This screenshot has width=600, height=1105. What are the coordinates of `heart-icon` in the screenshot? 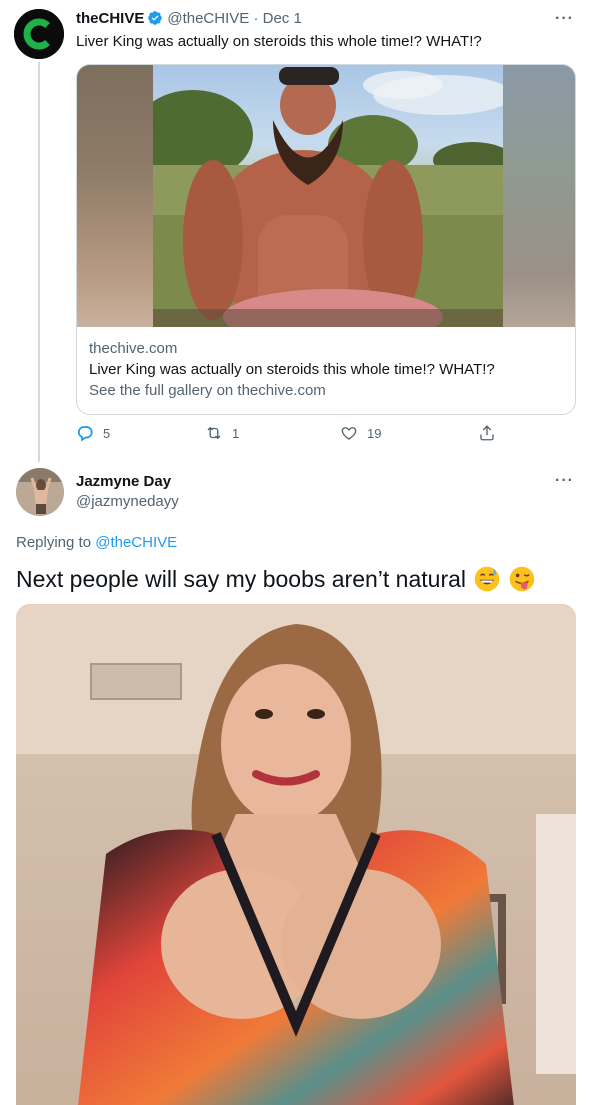 It's located at (349, 433).